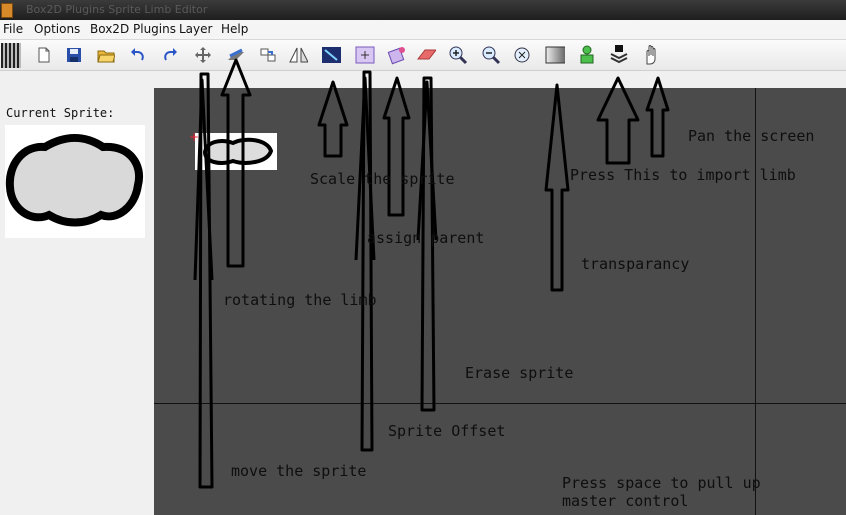 The image size is (846, 515). Describe the element at coordinates (657, 117) in the screenshot. I see `arrow-pan` at that location.